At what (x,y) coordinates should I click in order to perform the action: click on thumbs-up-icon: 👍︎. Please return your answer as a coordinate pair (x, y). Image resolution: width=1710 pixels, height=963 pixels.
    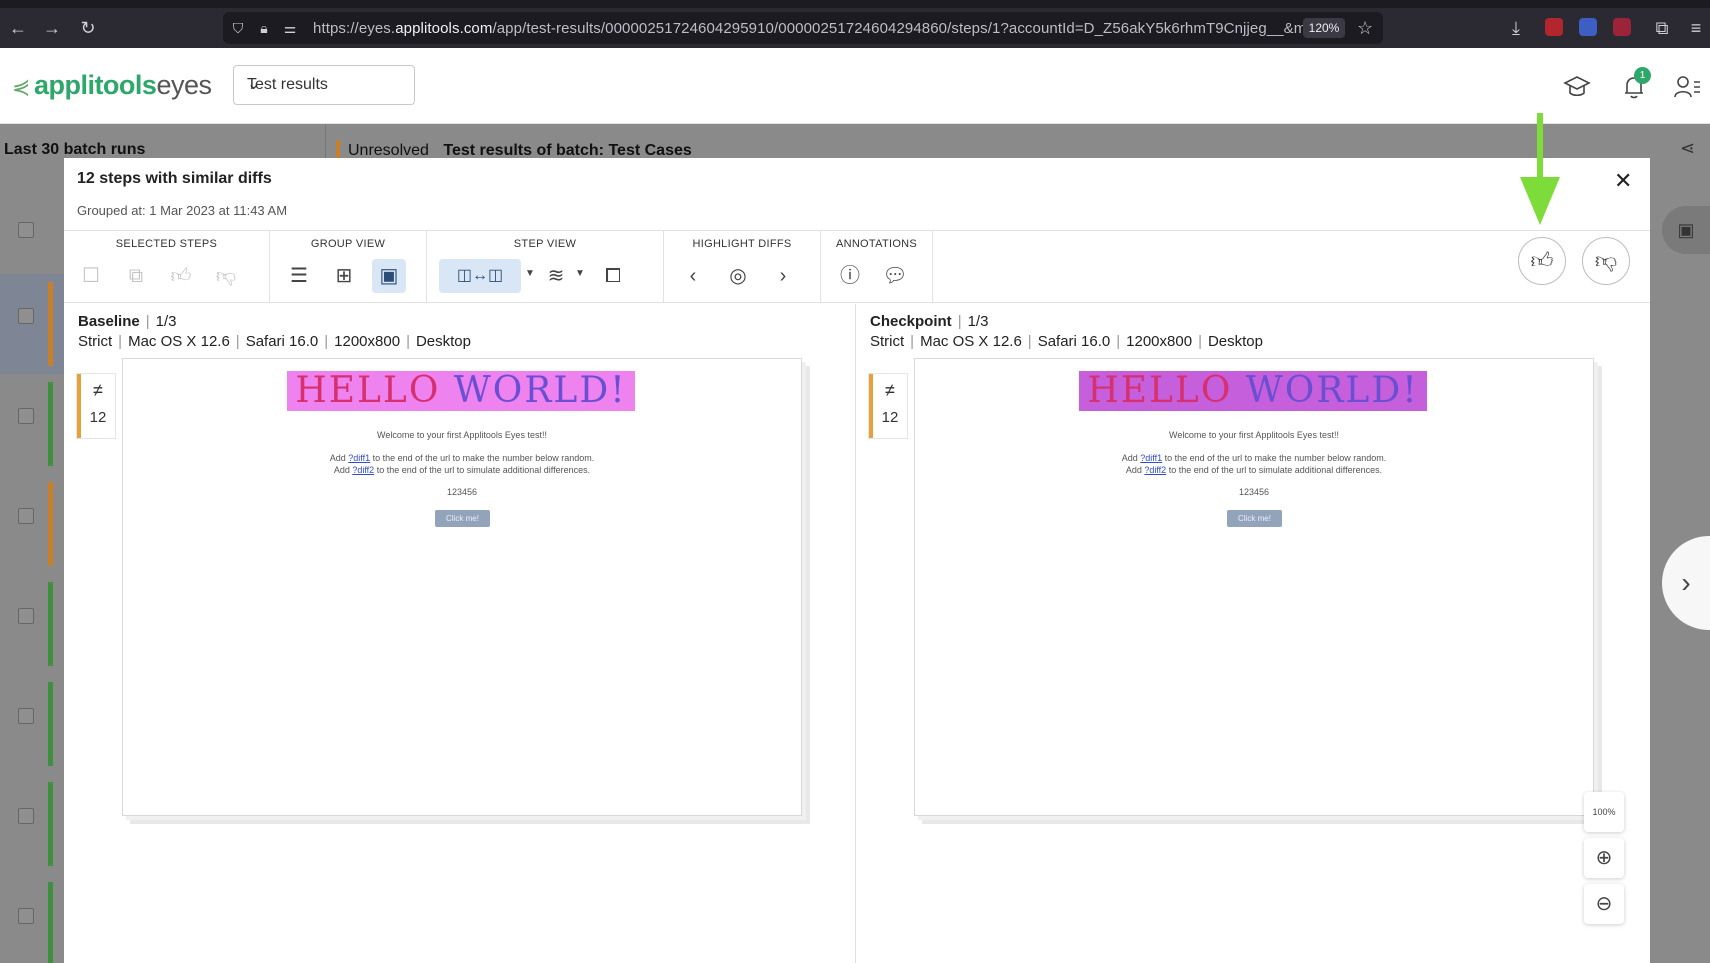
    Looking at the image, I should click on (181, 276).